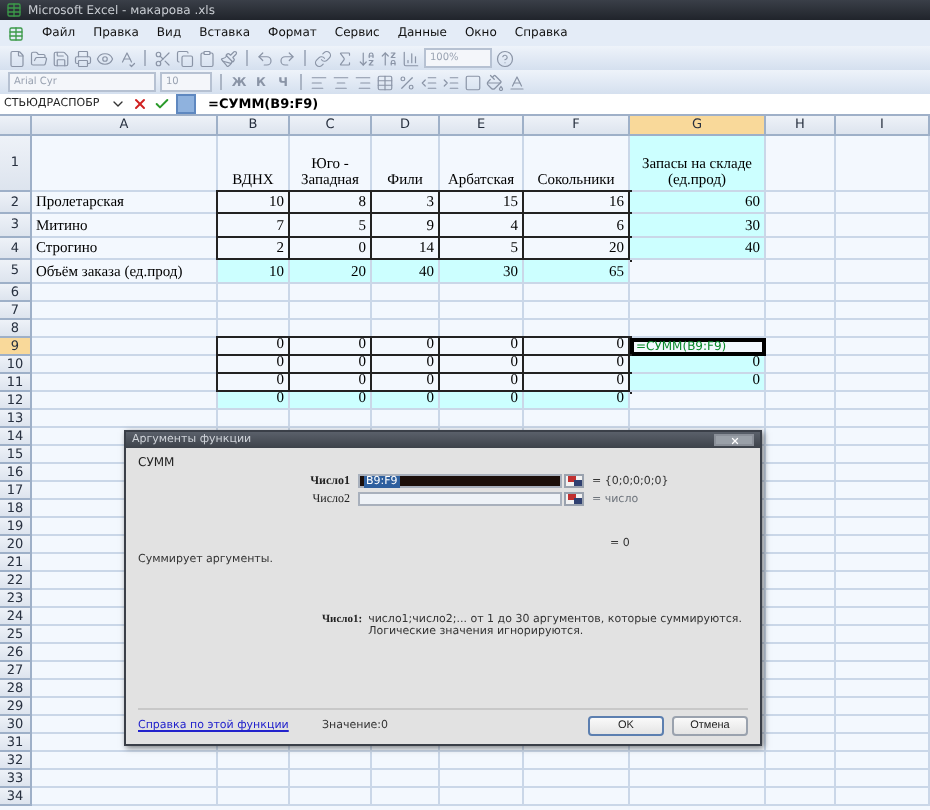 This screenshot has width=930, height=810. I want to click on chart-icon, so click(411, 58).